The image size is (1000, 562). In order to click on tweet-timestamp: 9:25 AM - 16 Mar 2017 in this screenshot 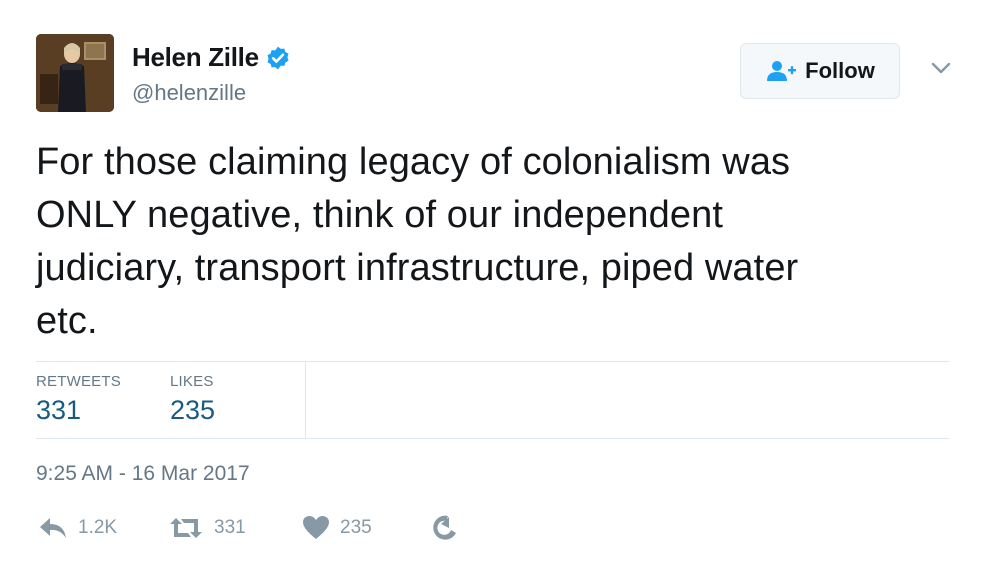, I will do `click(143, 474)`.